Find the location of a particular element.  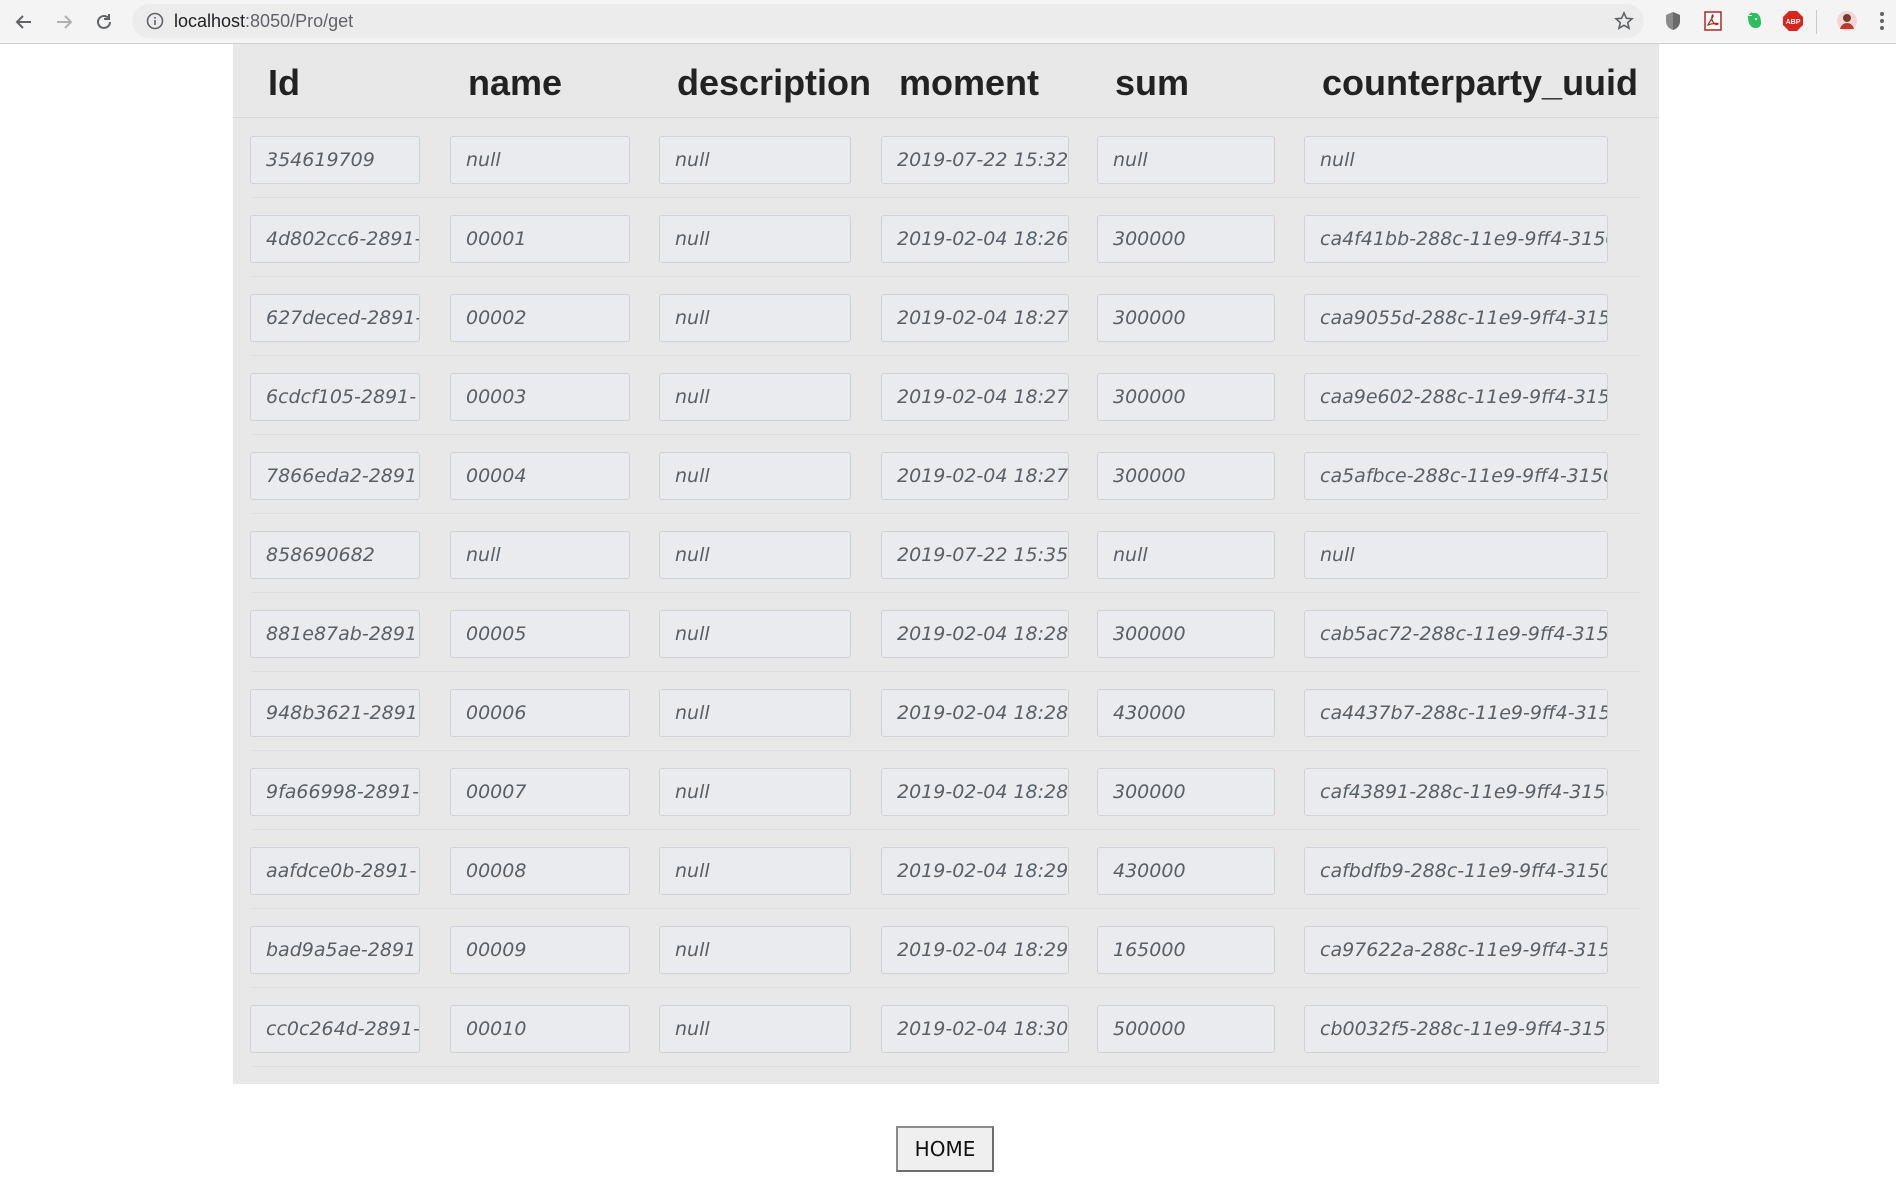

cell-counterparty-uuid: caa9e602-288c-11e9-9ff4-315( is located at coordinates (1456, 397).